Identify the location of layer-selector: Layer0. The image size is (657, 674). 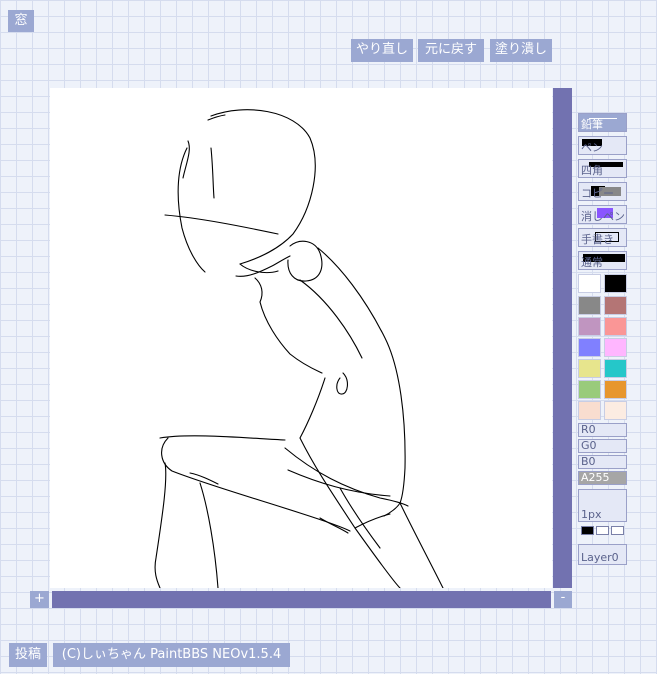
(602, 554).